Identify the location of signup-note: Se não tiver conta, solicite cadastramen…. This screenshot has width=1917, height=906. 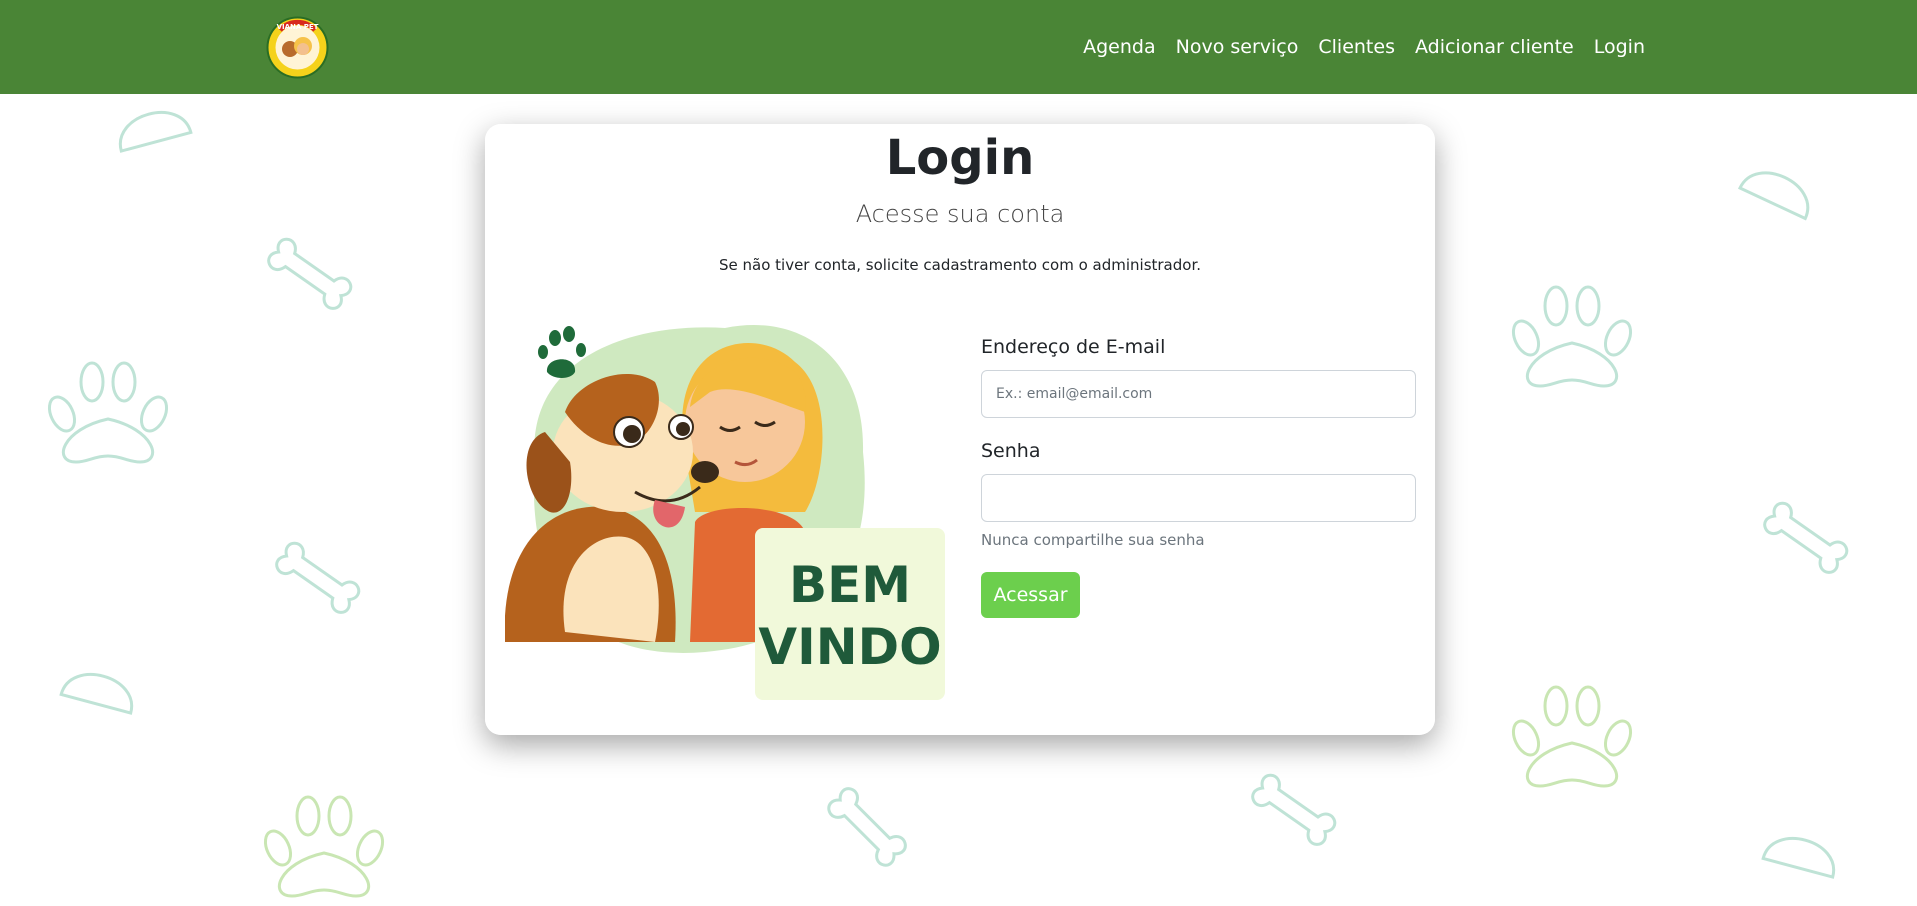
(960, 265).